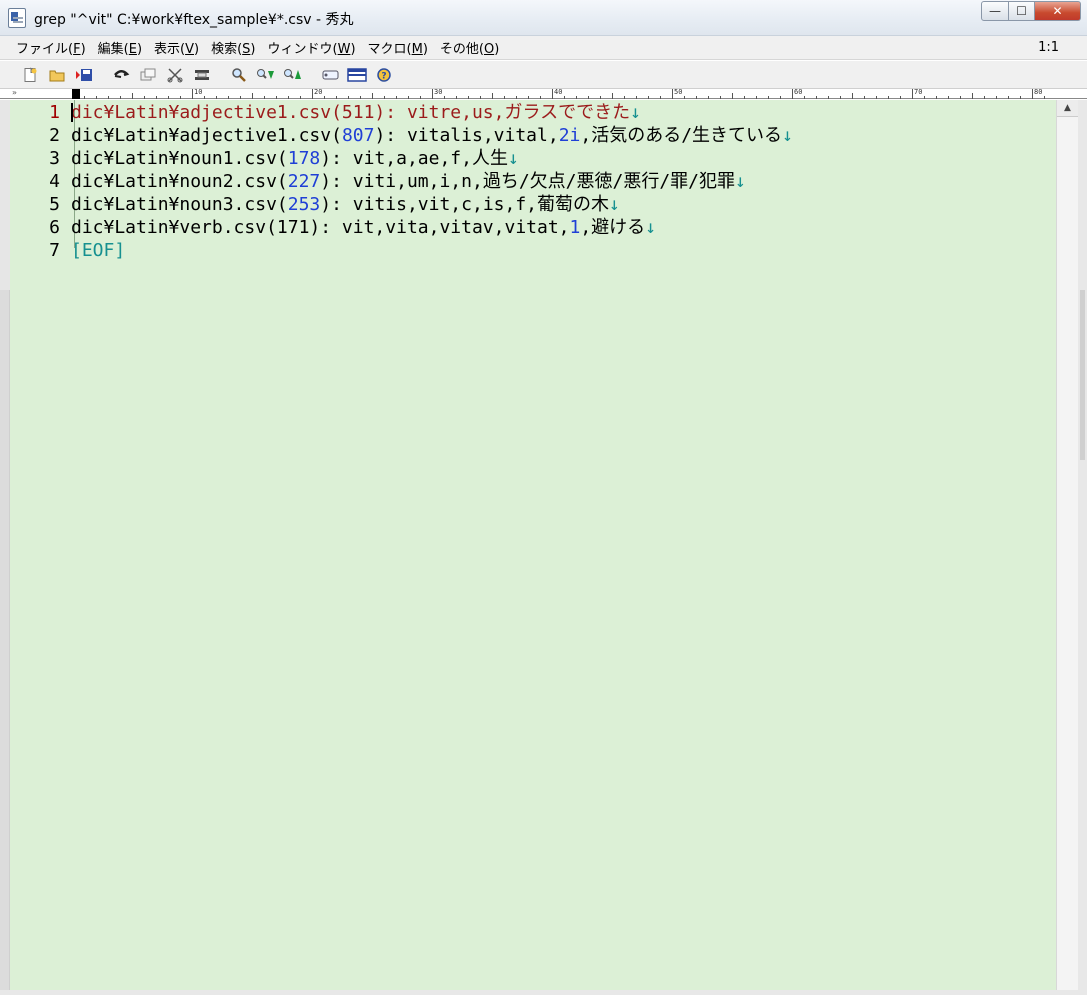 The width and height of the screenshot is (1087, 995). What do you see at coordinates (1082, 545) in the screenshot?
I see `right-edge` at bounding box center [1082, 545].